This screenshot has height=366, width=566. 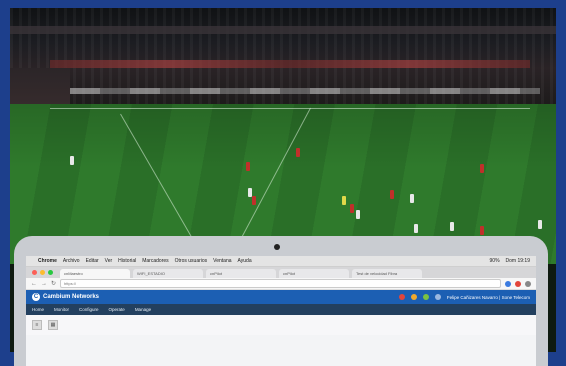 What do you see at coordinates (168, 273) in the screenshot?
I see `browser-tab: WIFI_ESTADIO` at bounding box center [168, 273].